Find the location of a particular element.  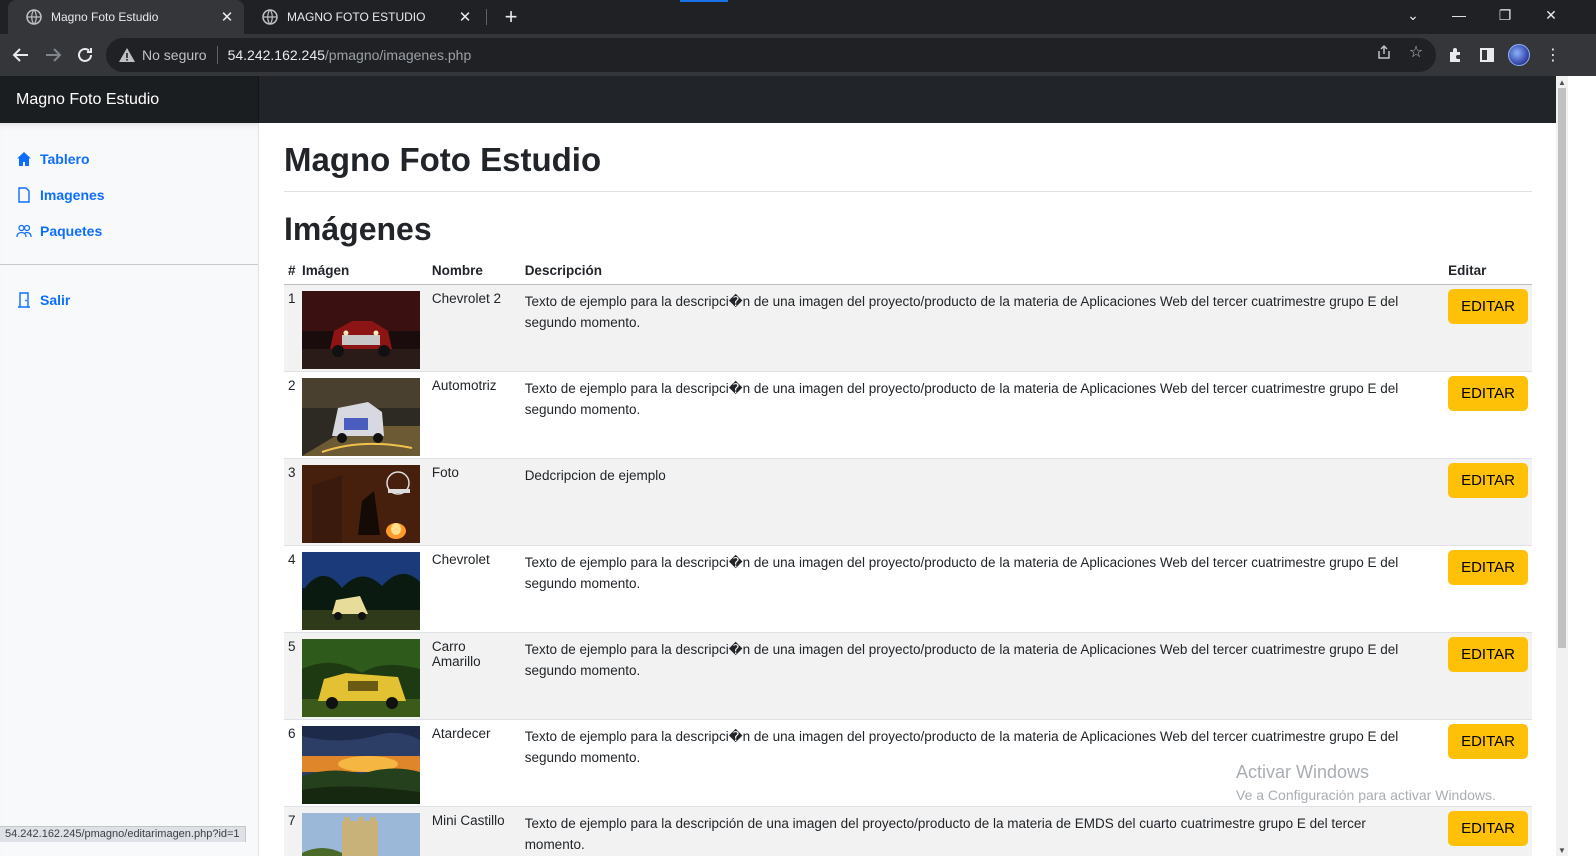

tab-divider is located at coordinates (486, 17).